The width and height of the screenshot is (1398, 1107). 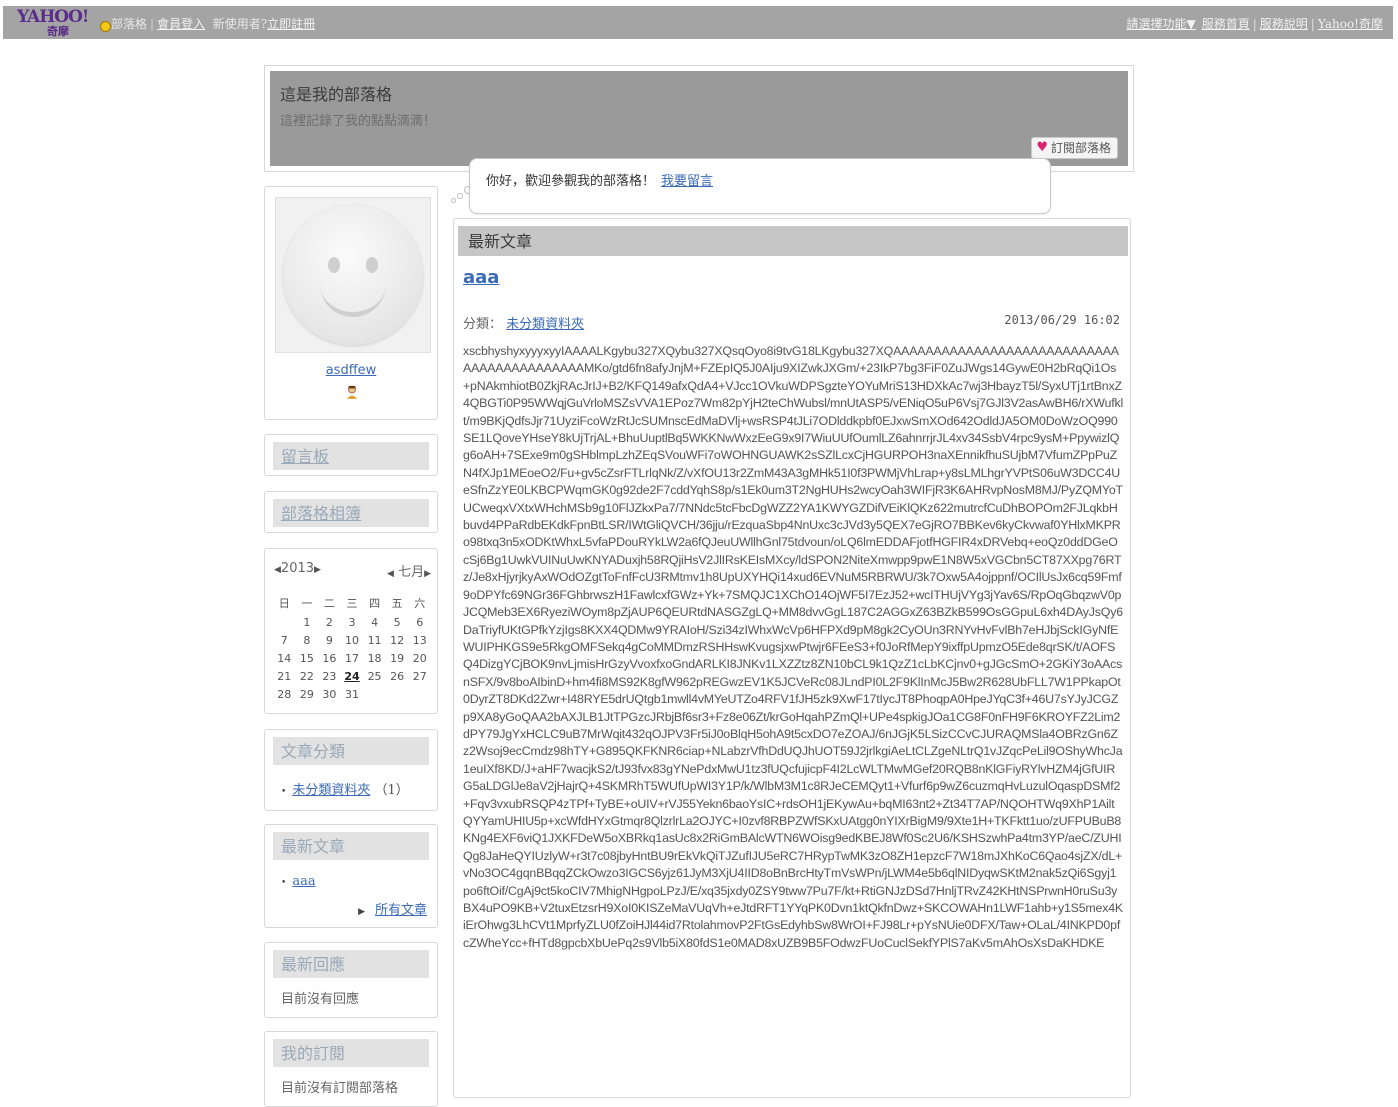 I want to click on next-month-arrow-icon: ▶, so click(x=427, y=574).